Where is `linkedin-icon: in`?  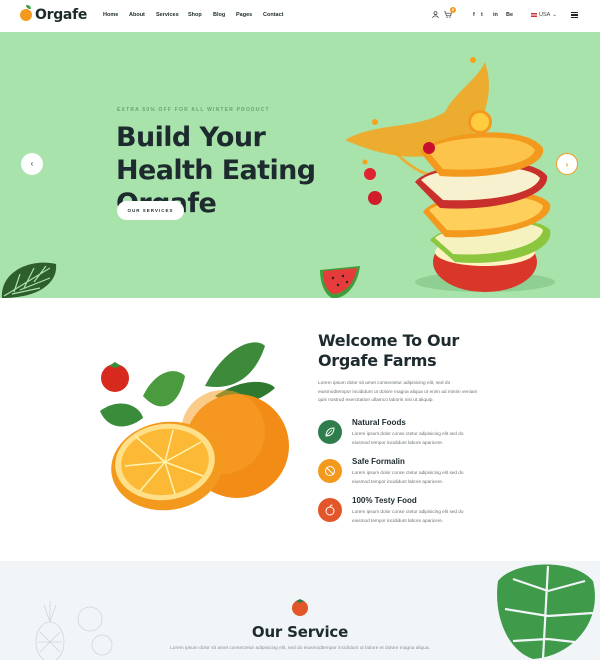
linkedin-icon: in is located at coordinates (495, 15).